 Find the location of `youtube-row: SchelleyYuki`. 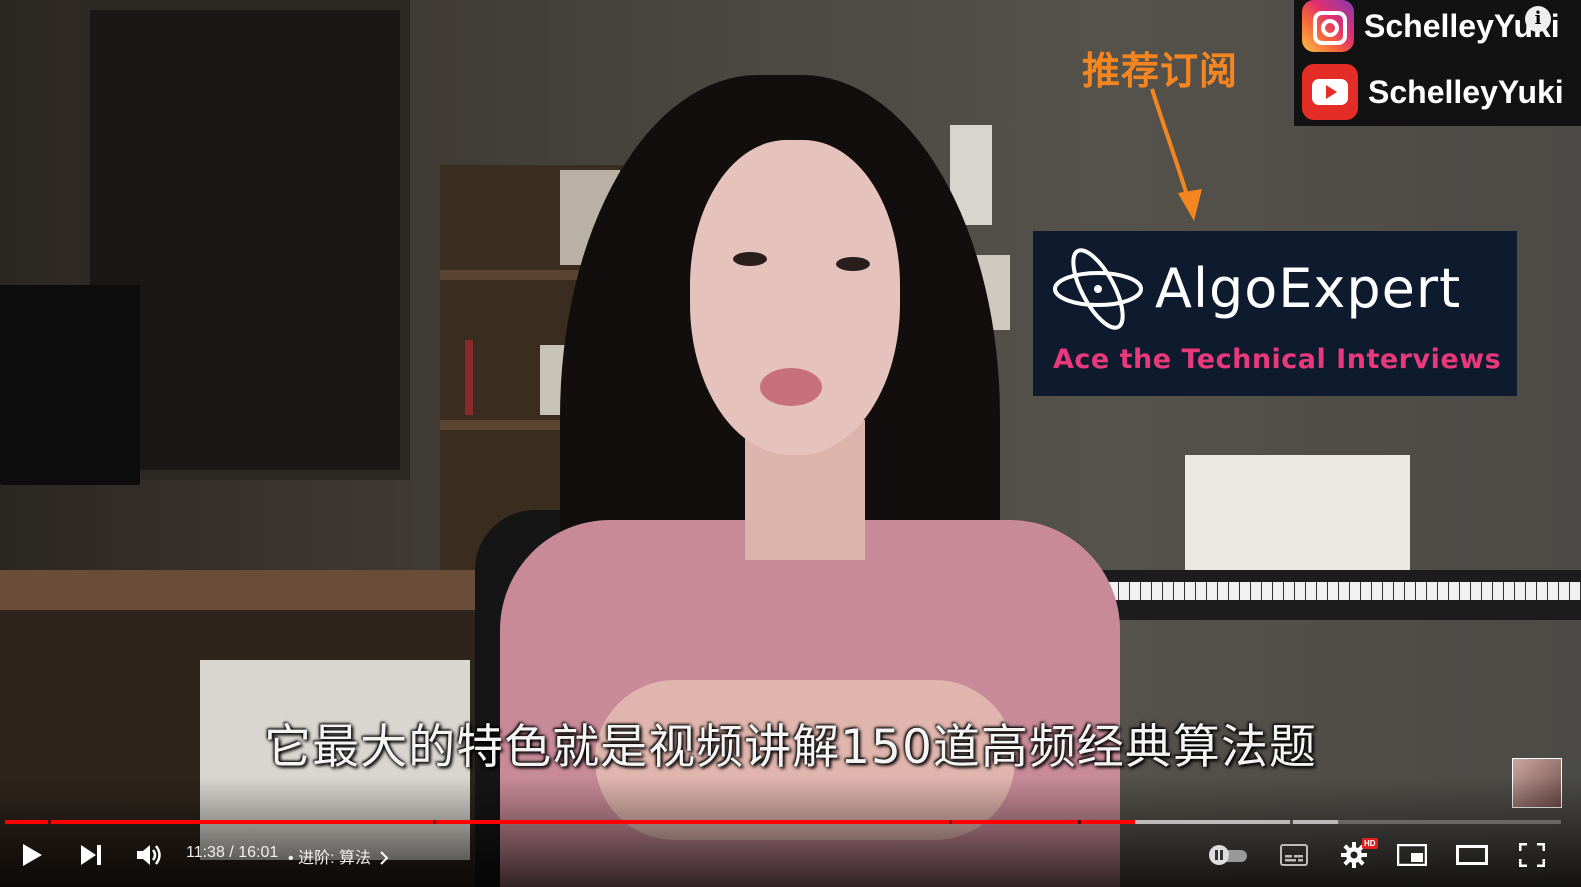

youtube-row: SchelleyYuki is located at coordinates (1433, 92).